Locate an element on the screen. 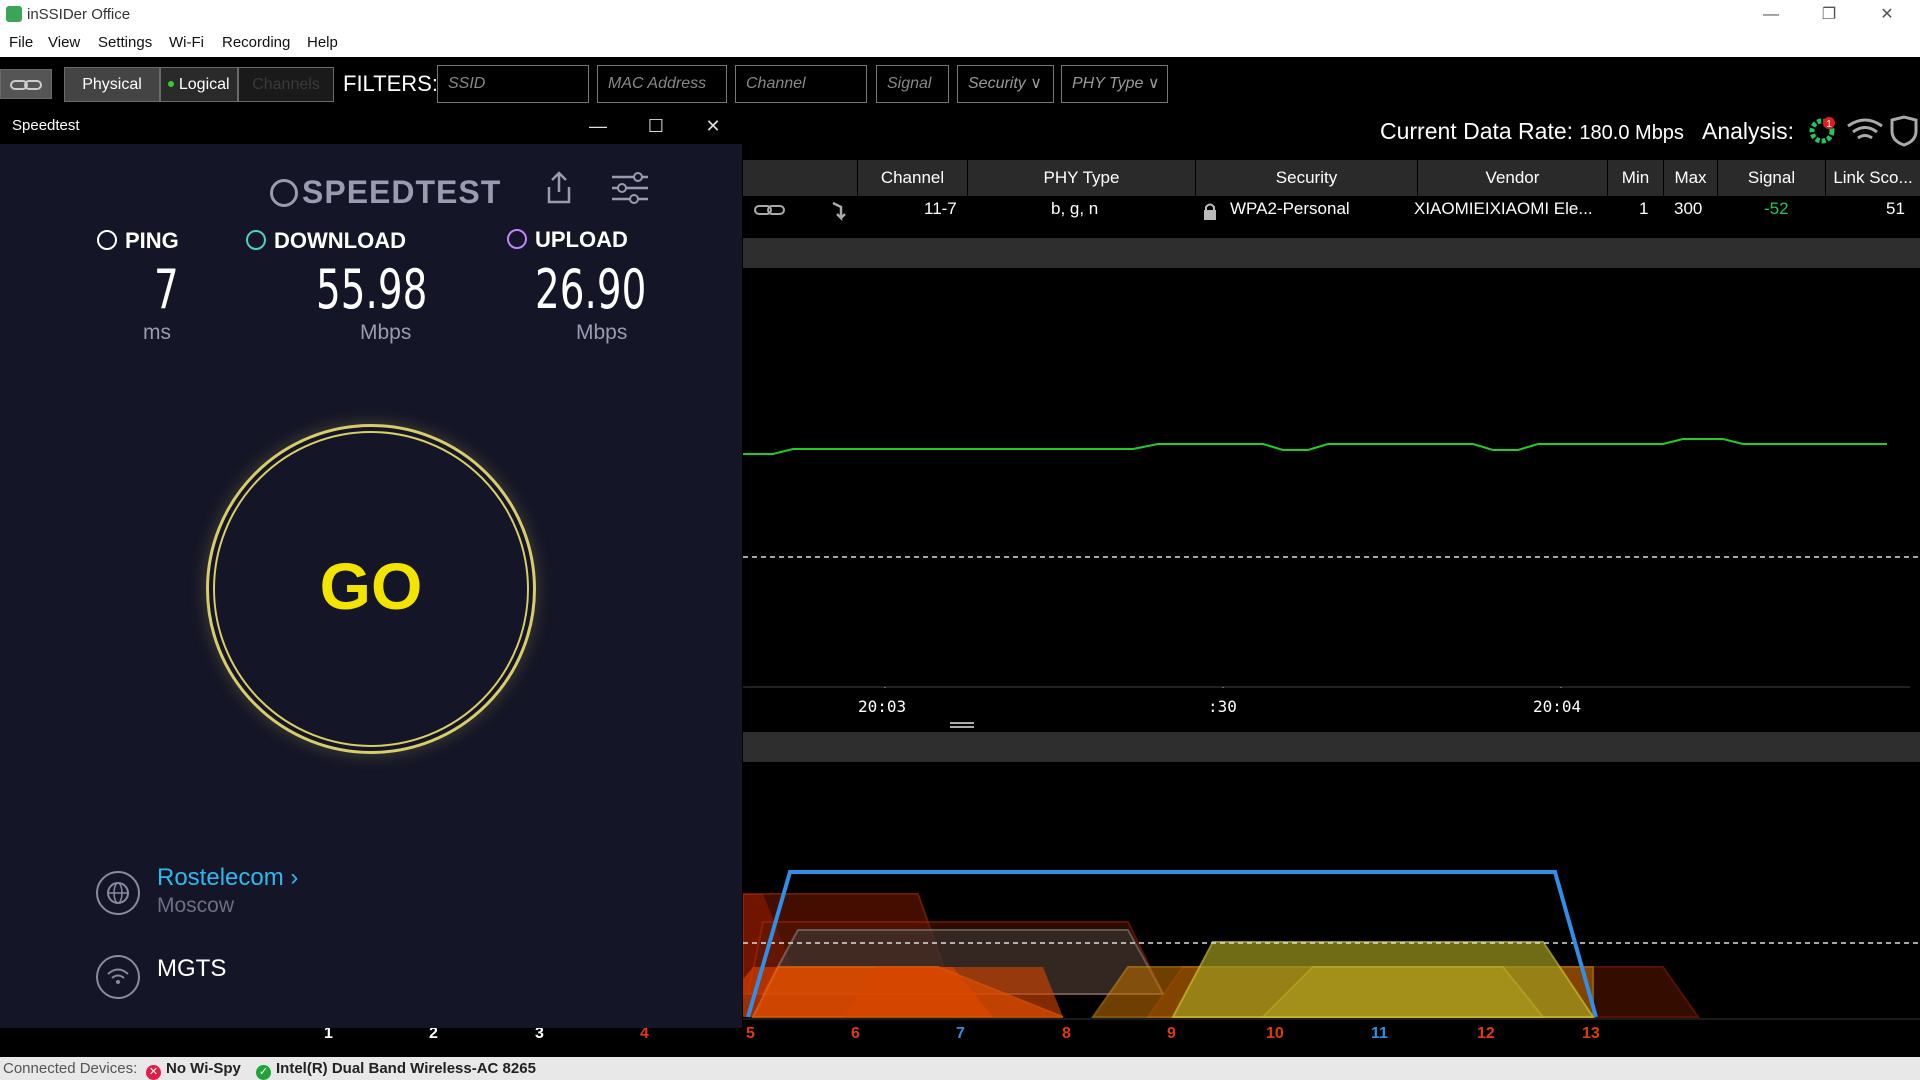 The image size is (1920, 1080). speedtest-logo: SPEEDTEST is located at coordinates (385, 192).